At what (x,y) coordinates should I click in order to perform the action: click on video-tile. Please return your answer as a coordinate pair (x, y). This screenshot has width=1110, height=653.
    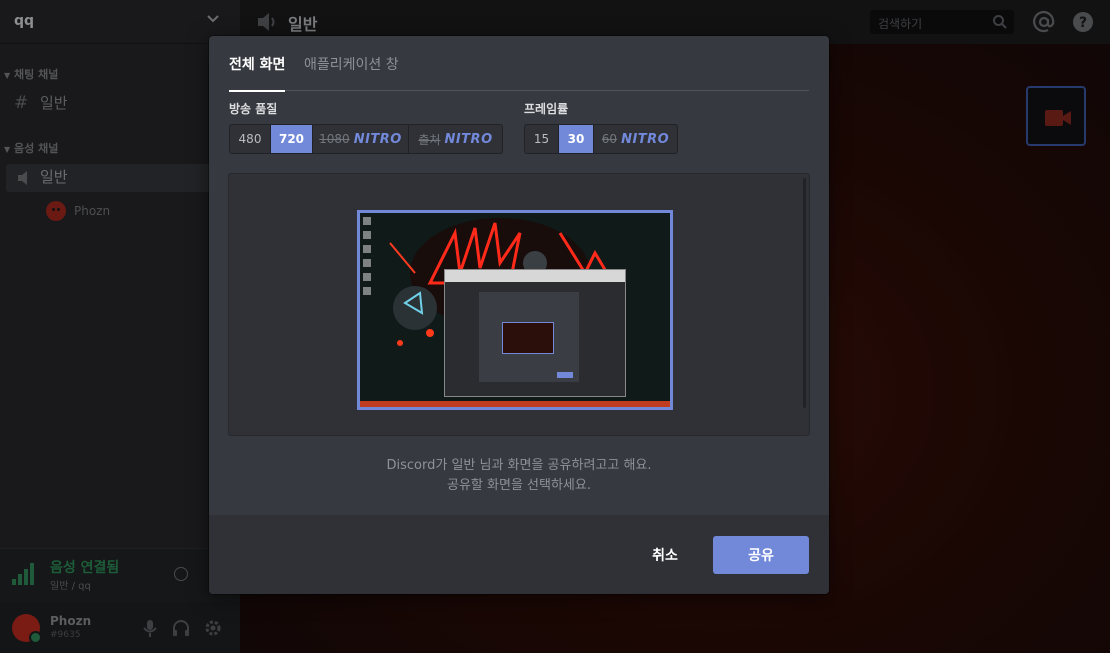
    Looking at the image, I should click on (1056, 116).